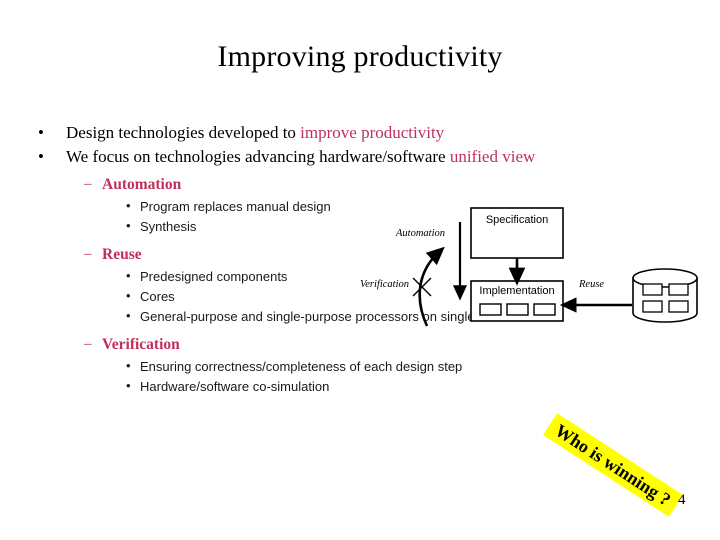 The height and width of the screenshot is (540, 720). What do you see at coordinates (235, 386) in the screenshot?
I see `list-item-label: Hardware/software co-simulation` at bounding box center [235, 386].